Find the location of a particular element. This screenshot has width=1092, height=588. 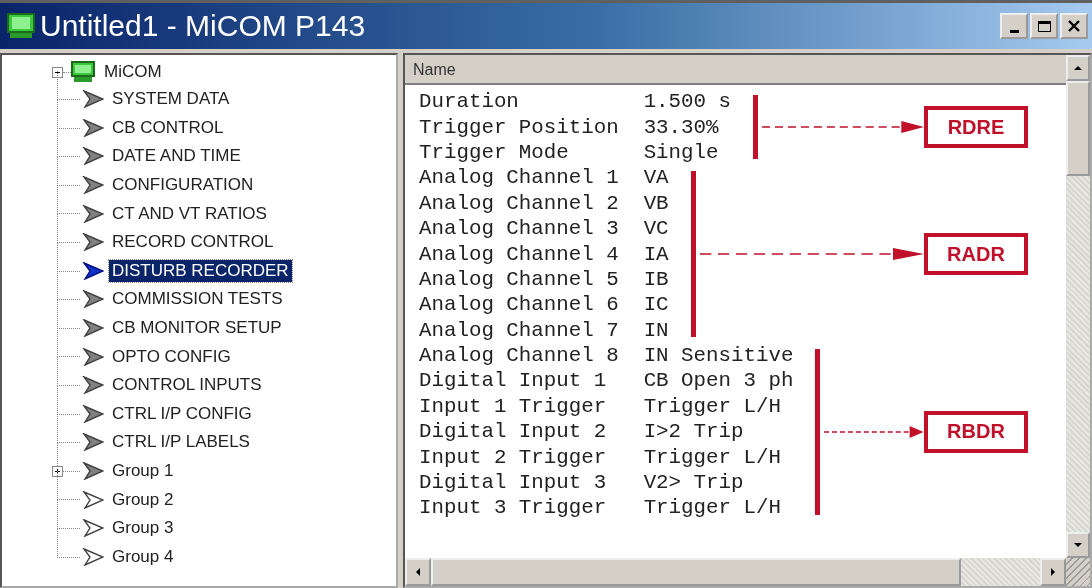

tree-item: RECORD CONTROL is located at coordinates (193, 242).